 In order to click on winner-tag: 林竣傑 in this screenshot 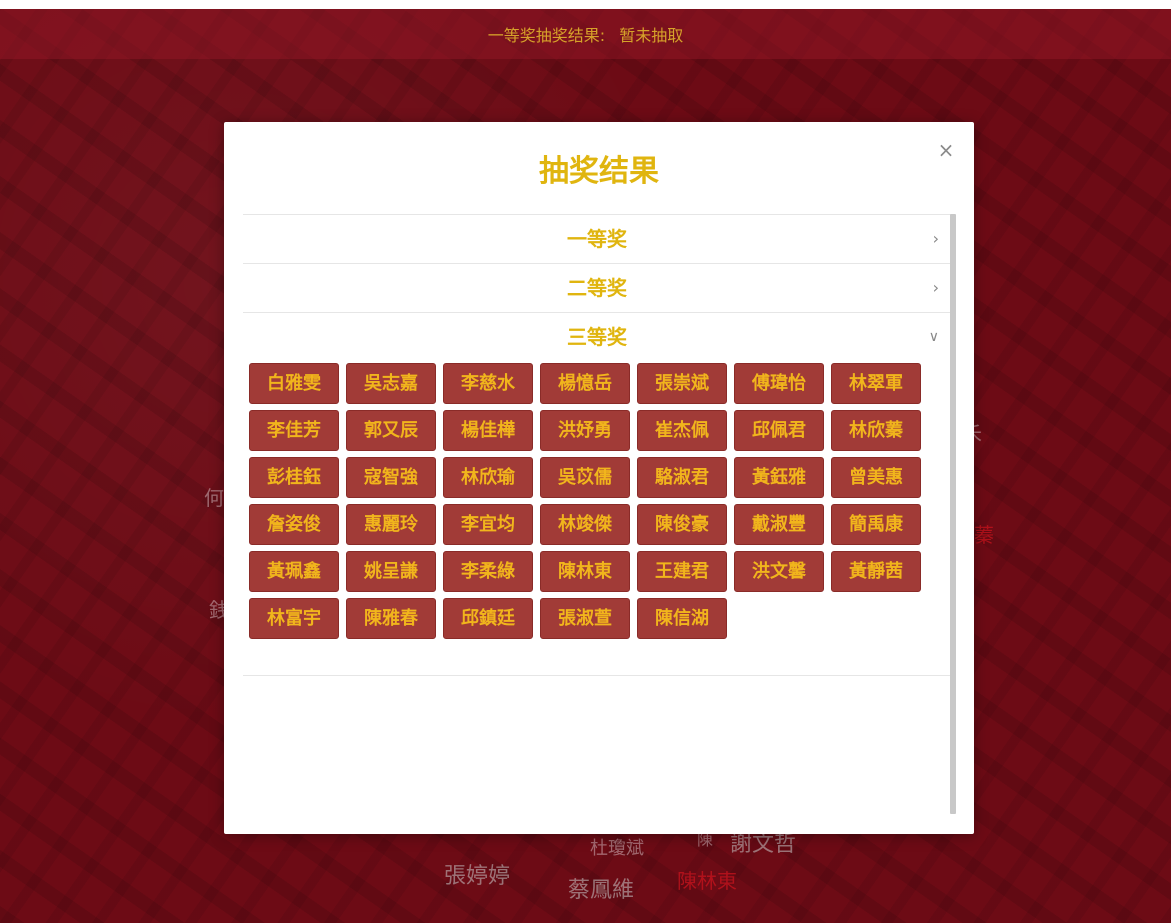, I will do `click(585, 524)`.